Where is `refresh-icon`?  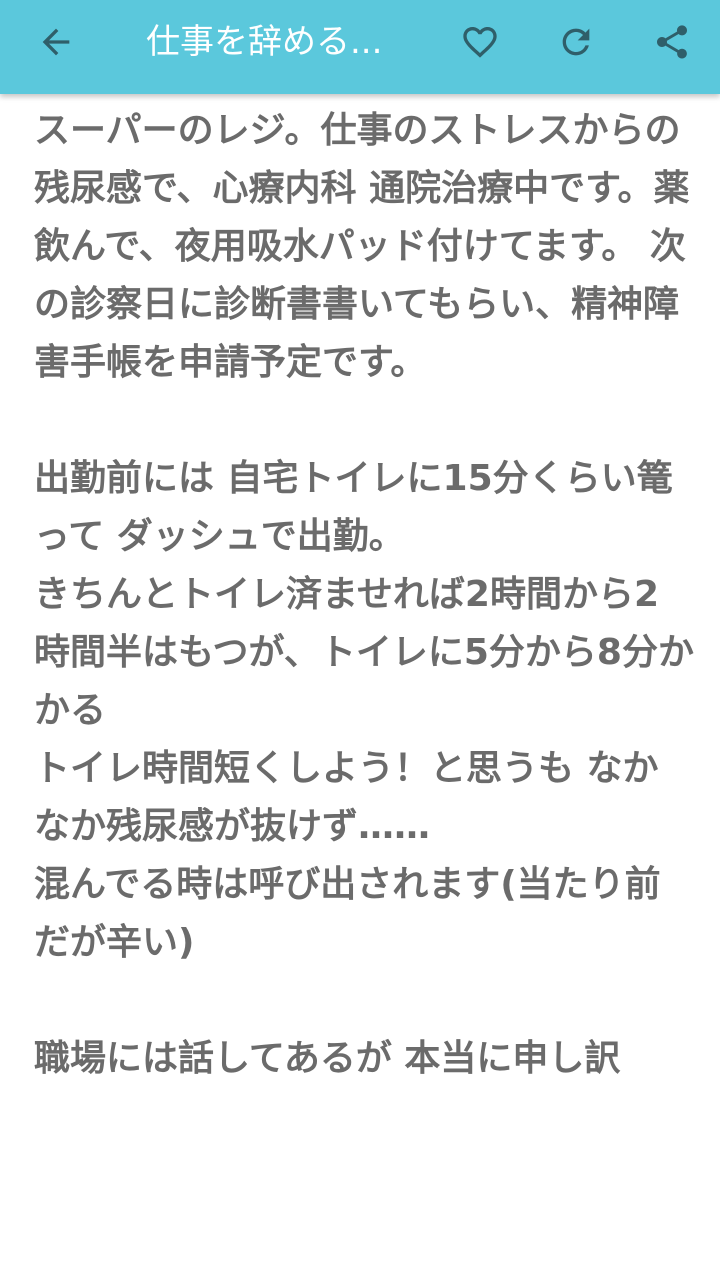 refresh-icon is located at coordinates (576, 42).